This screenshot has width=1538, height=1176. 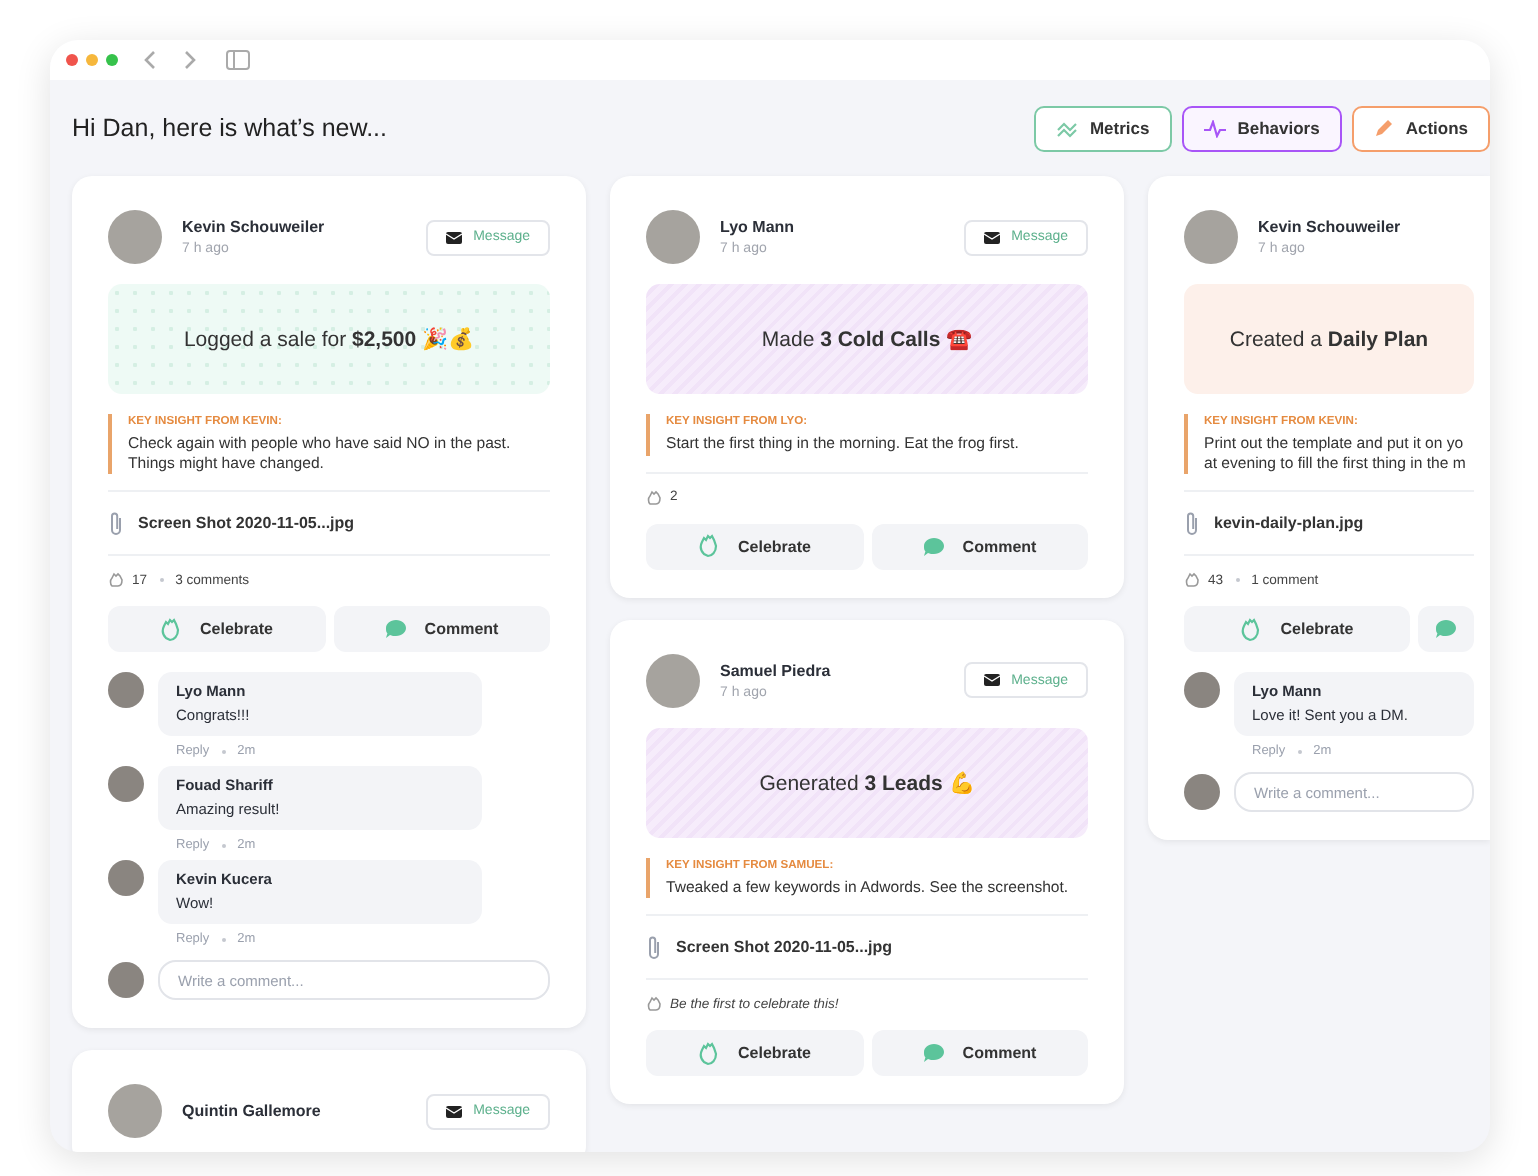 What do you see at coordinates (867, 782) in the screenshot?
I see `activity-text: Generated 3 Leads 💪` at bounding box center [867, 782].